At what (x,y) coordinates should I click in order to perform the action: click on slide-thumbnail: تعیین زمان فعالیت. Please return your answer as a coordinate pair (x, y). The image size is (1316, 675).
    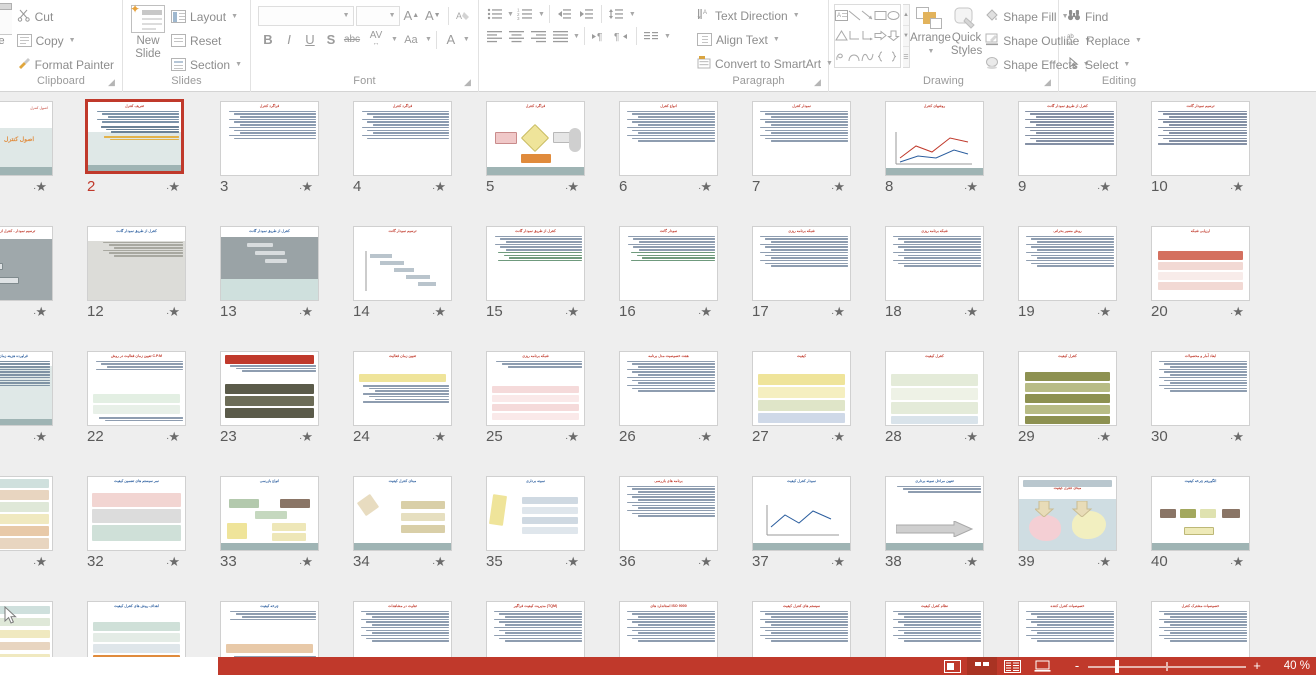
    Looking at the image, I should click on (402, 388).